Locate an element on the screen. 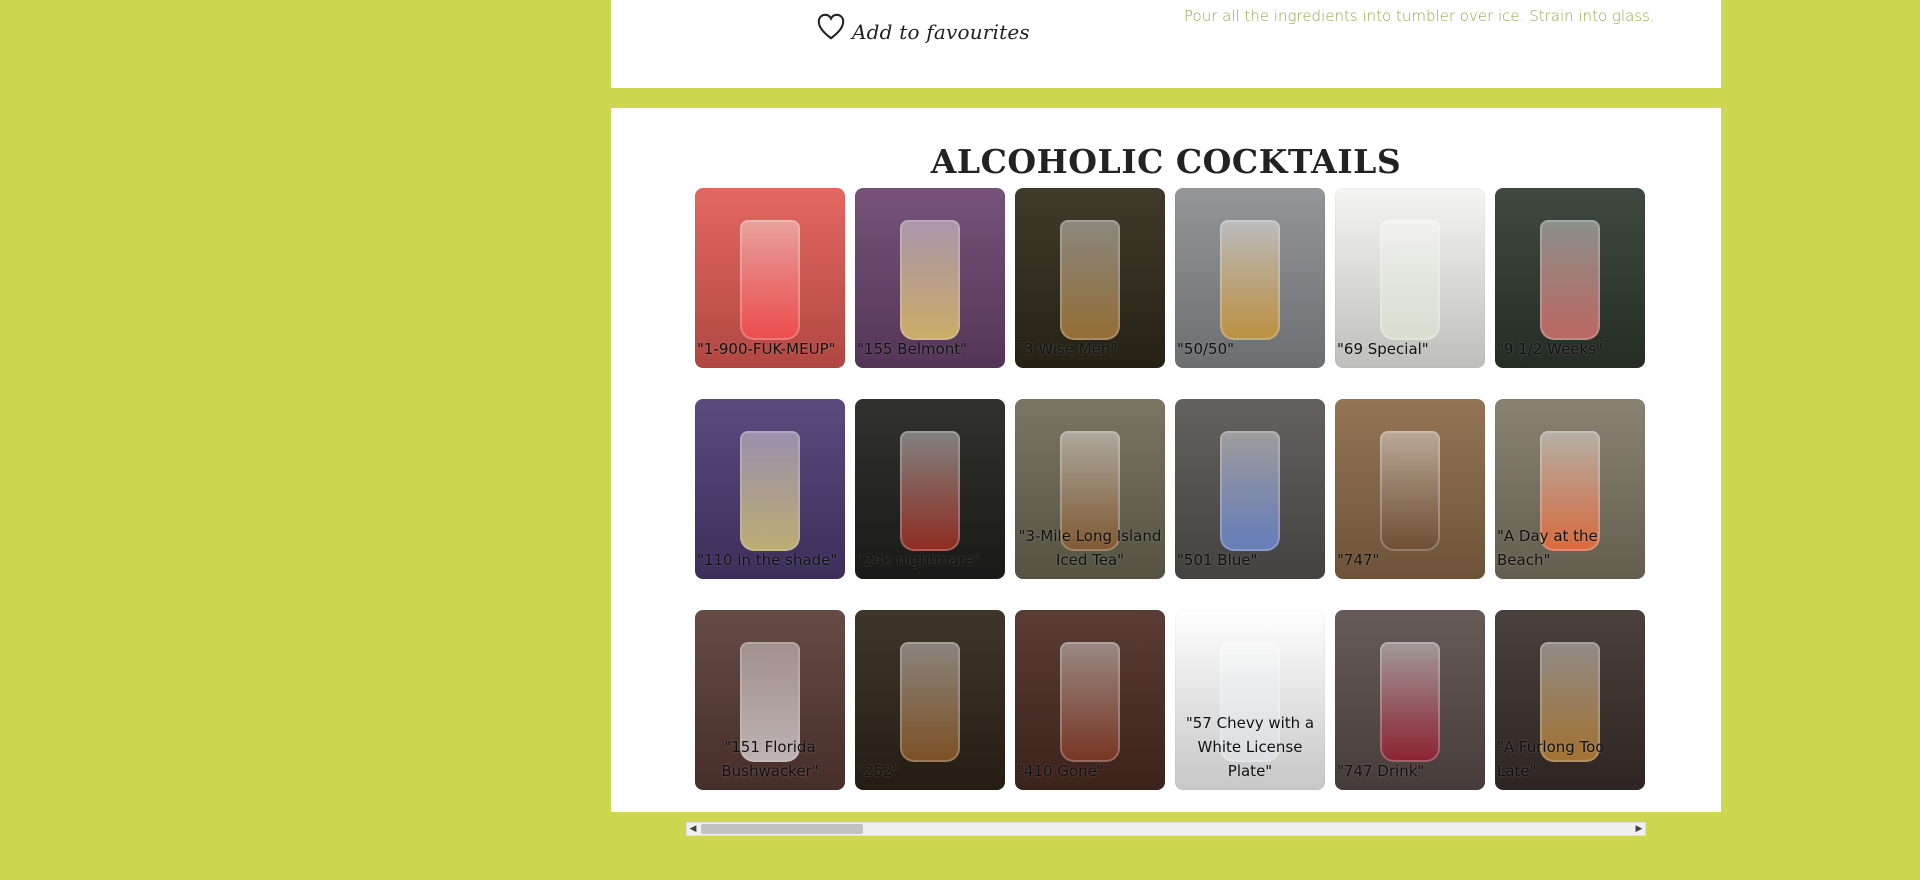  scroll-left-icon: ◀ is located at coordinates (693, 829).